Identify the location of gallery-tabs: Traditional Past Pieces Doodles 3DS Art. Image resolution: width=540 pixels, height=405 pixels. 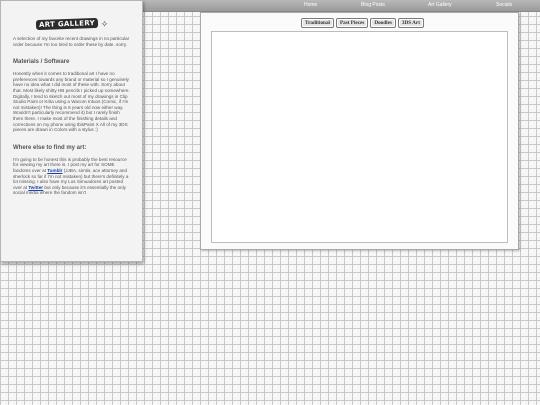
(362, 23).